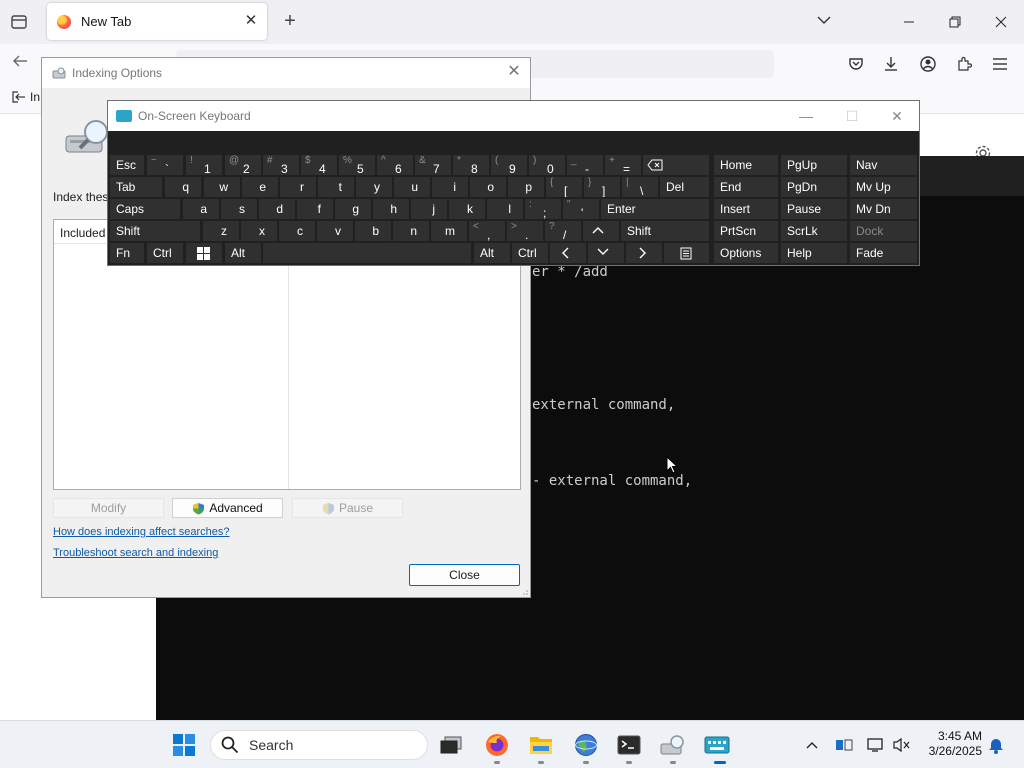  What do you see at coordinates (897, 116) in the screenshot?
I see `osk-close-icon: ✕` at bounding box center [897, 116].